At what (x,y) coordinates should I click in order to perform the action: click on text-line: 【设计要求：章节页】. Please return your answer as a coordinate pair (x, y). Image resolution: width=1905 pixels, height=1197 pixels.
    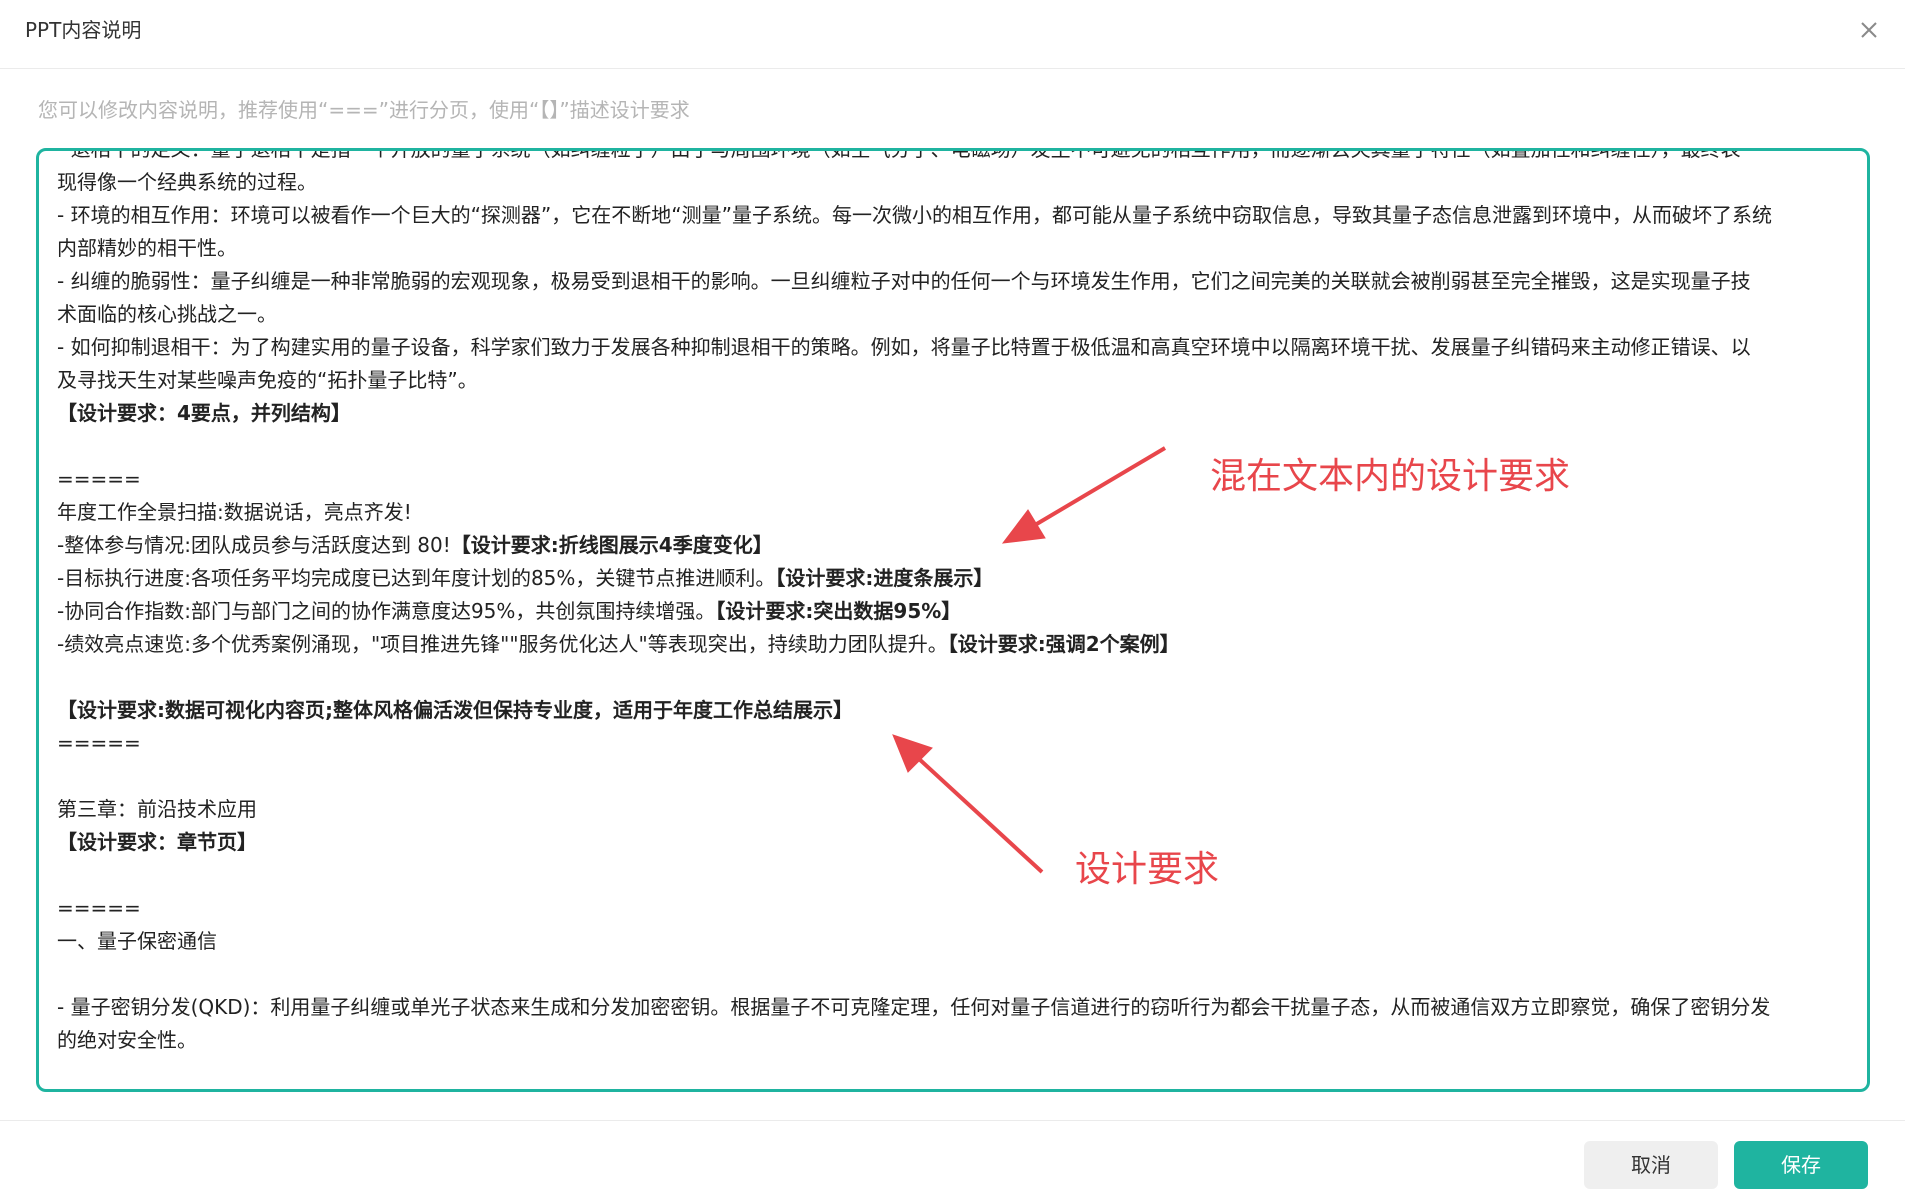
    Looking at the image, I should click on (952, 842).